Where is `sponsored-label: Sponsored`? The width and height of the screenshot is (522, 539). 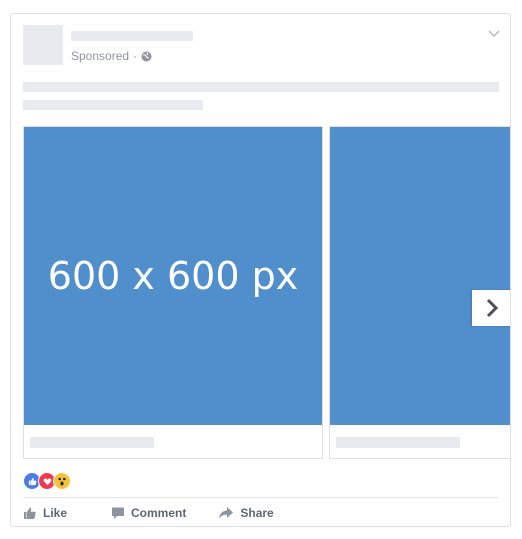 sponsored-label: Sponsored is located at coordinates (100, 56).